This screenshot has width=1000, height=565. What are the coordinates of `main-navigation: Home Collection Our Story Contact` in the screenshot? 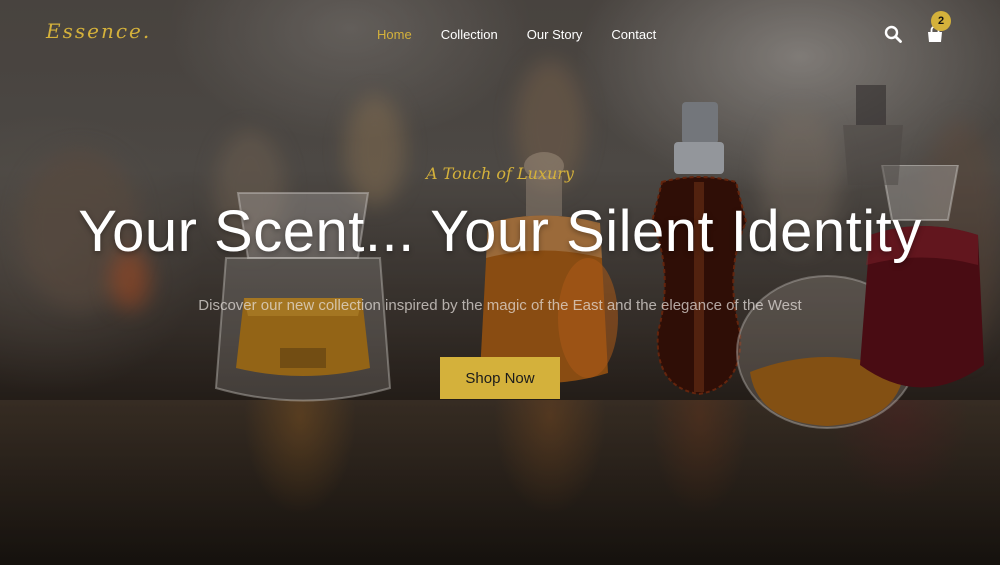 It's located at (531, 34).